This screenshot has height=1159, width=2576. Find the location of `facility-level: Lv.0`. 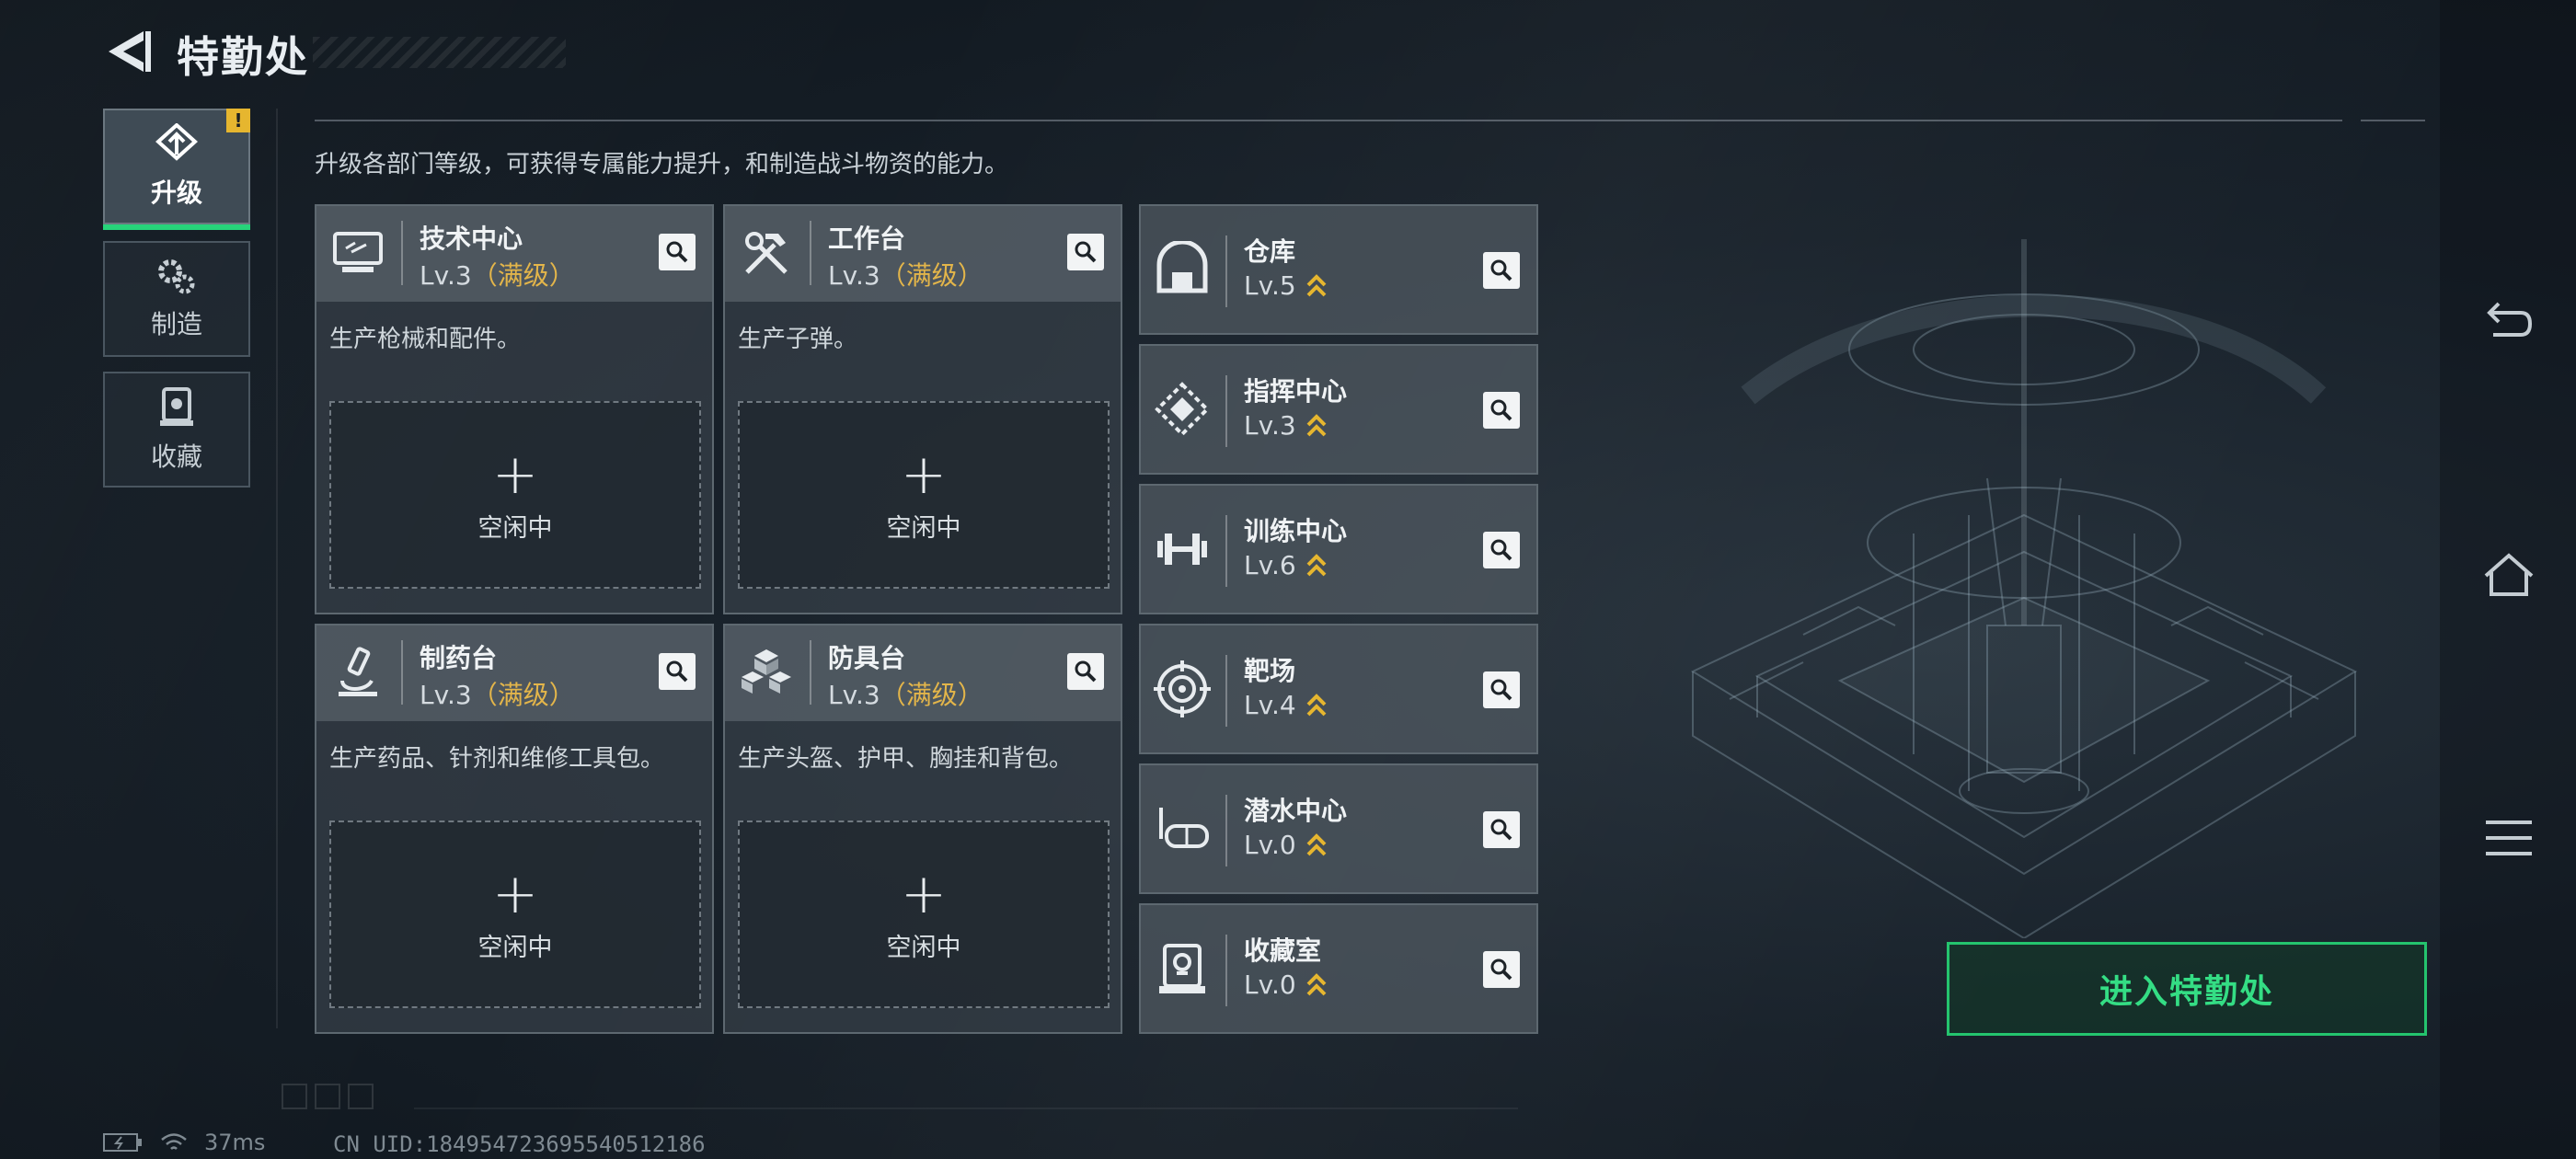

facility-level: Lv.0 is located at coordinates (1286, 985).